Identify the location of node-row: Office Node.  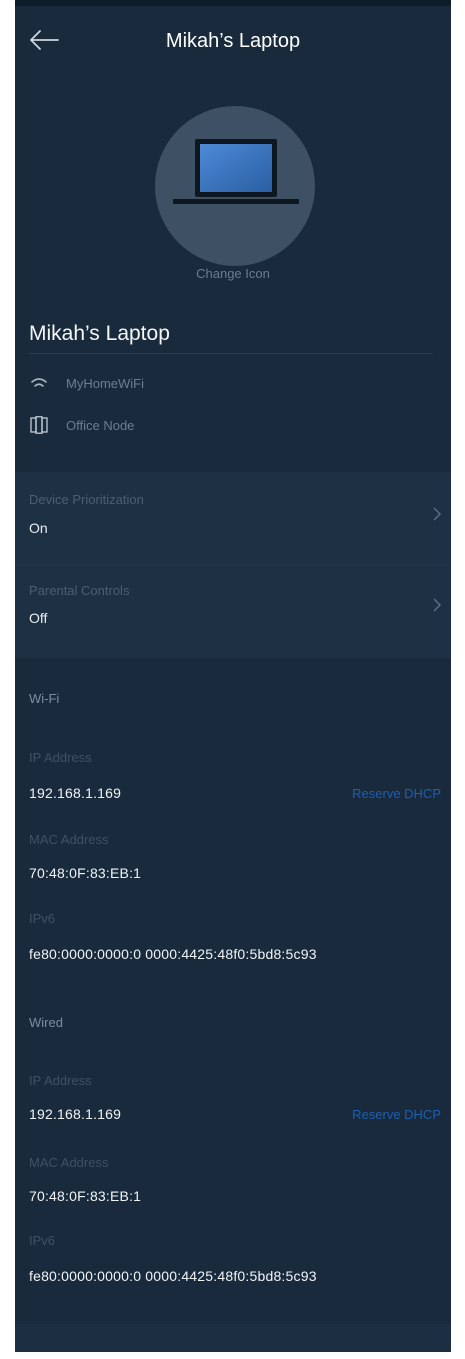
(81, 425).